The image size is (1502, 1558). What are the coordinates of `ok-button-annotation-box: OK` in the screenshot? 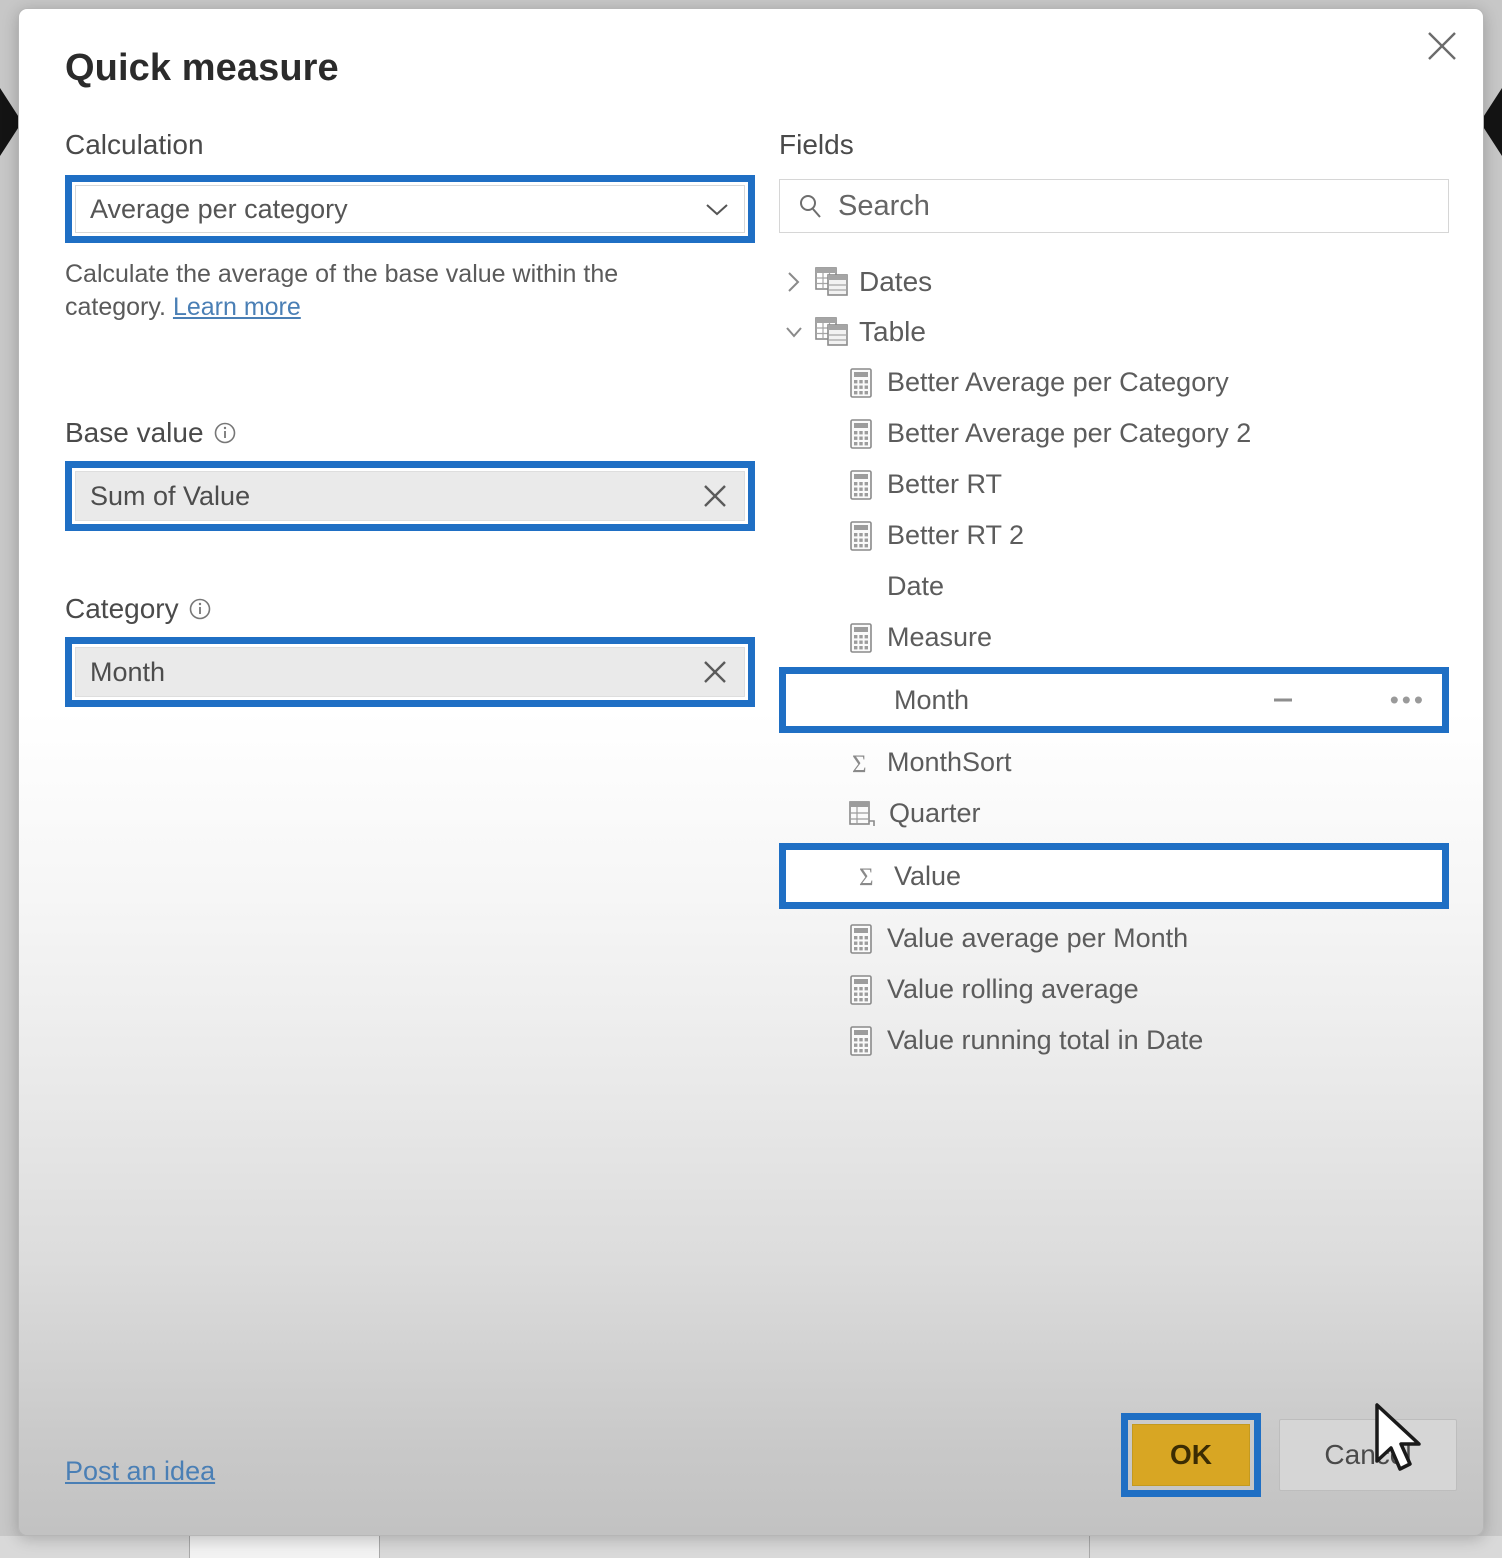 It's located at (1191, 1455).